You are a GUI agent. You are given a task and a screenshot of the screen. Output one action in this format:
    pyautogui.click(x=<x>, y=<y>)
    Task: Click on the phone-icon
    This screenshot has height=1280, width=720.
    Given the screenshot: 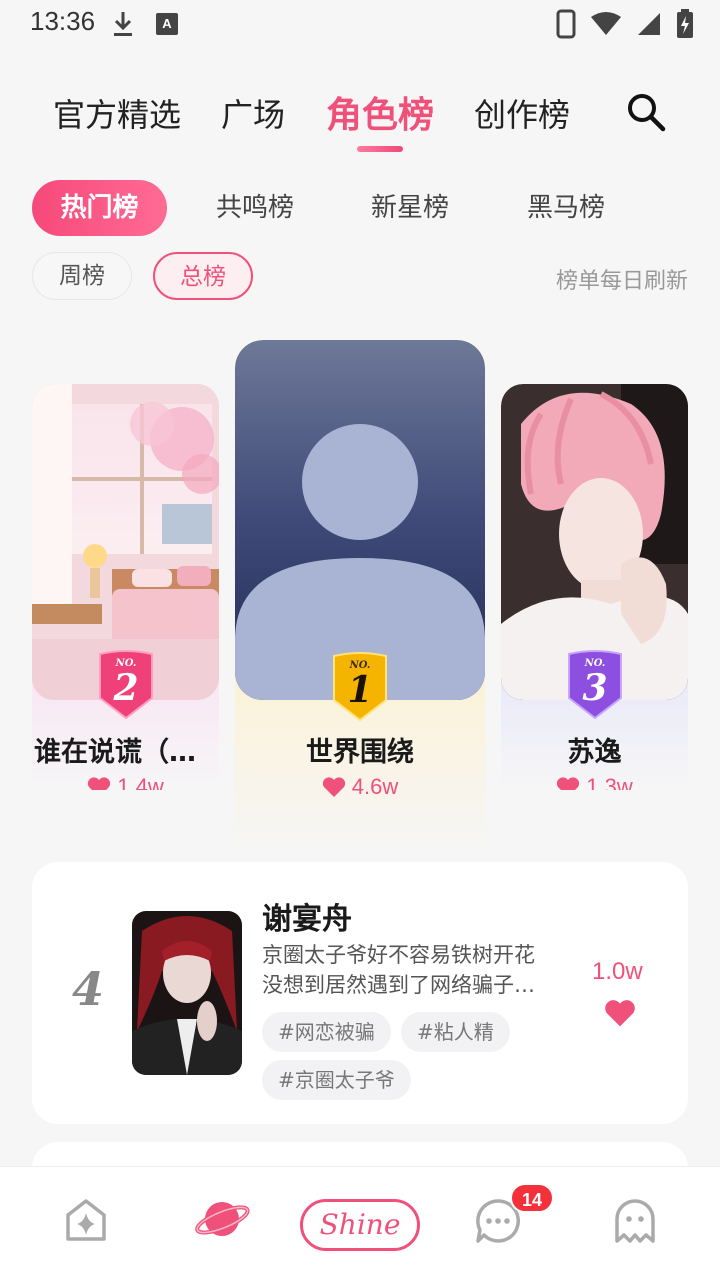 What is the action you would take?
    pyautogui.click(x=566, y=24)
    